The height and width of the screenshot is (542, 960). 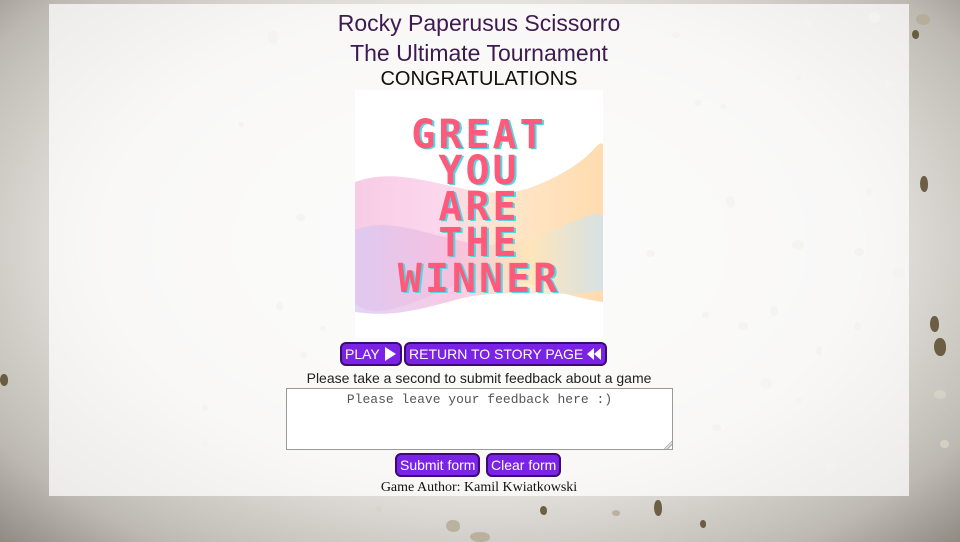 What do you see at coordinates (479, 53) in the screenshot?
I see `page-subtitle: The Ultimate Tournament` at bounding box center [479, 53].